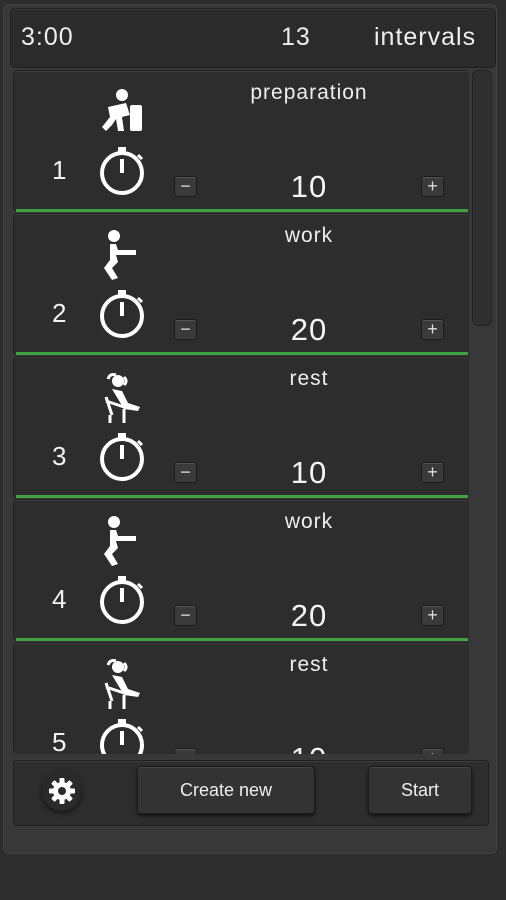 This screenshot has width=506, height=900. What do you see at coordinates (241, 427) in the screenshot?
I see `interval-card: 3 rest − 10 +` at bounding box center [241, 427].